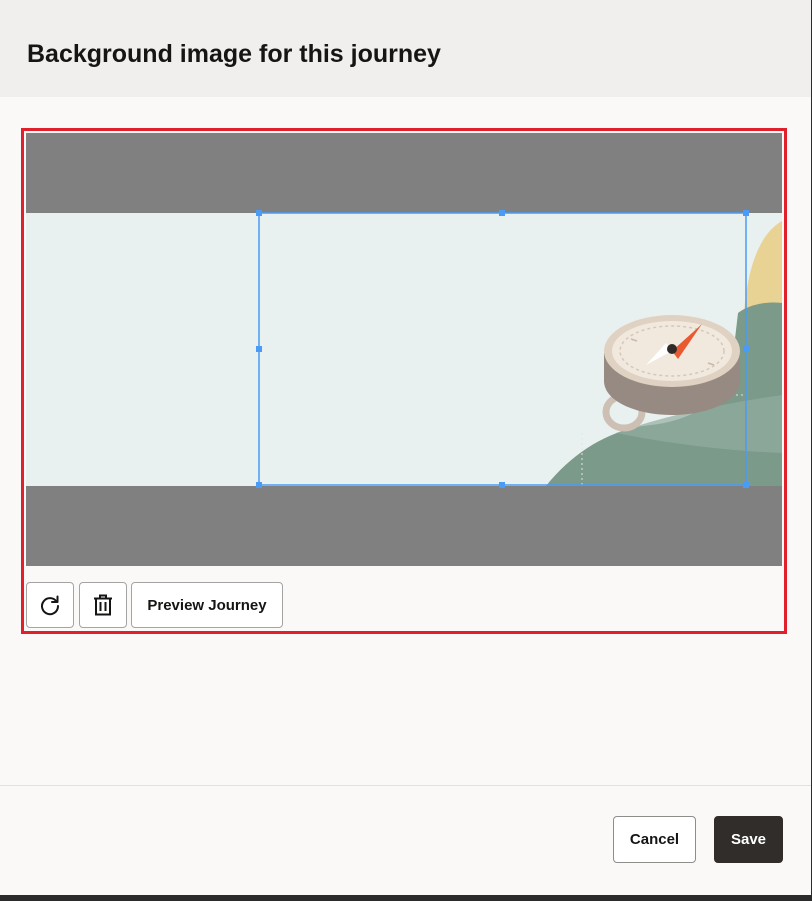 The height and width of the screenshot is (901, 812). I want to click on dialog-title: Background image for this journey, so click(234, 54).